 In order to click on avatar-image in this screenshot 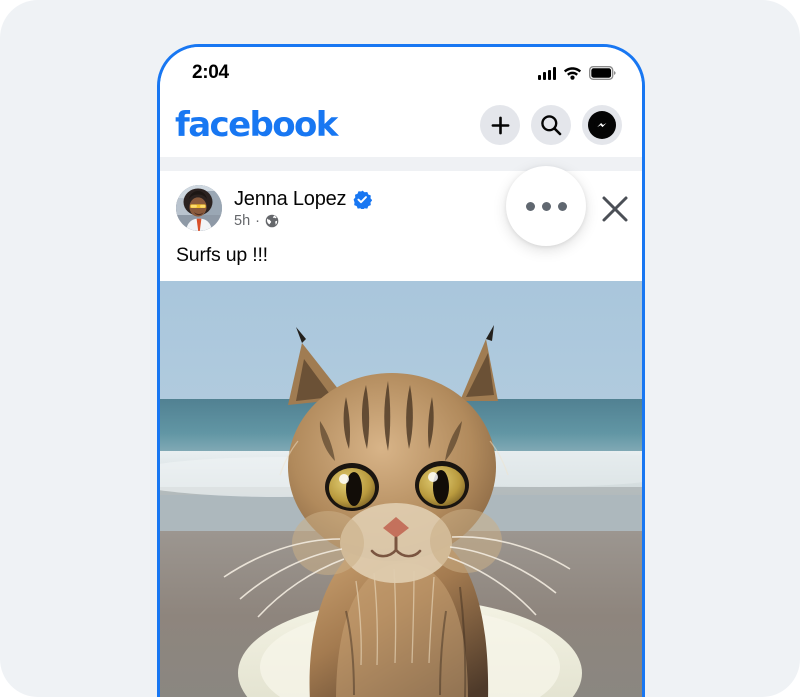, I will do `click(199, 208)`.